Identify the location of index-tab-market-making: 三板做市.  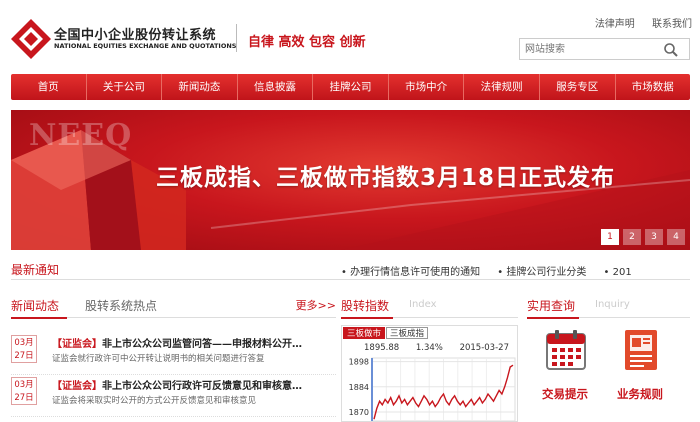
(364, 333).